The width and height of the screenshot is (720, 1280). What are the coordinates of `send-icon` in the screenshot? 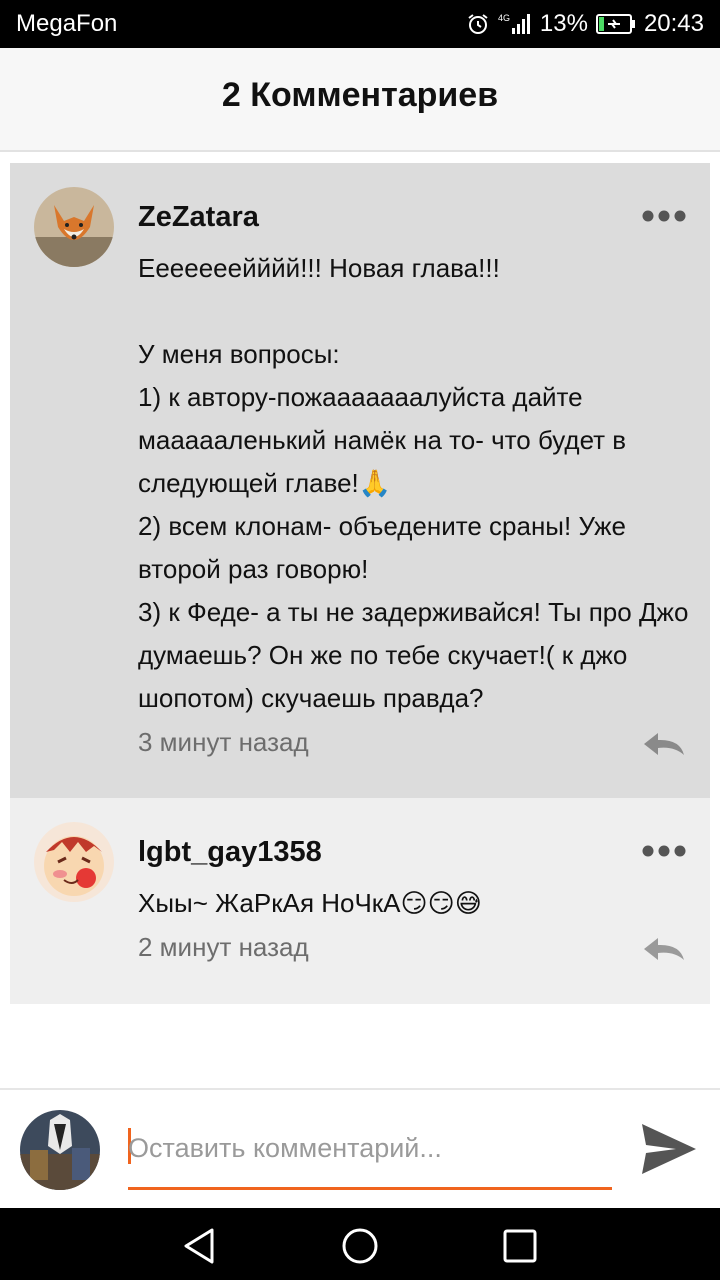 It's located at (669, 1149).